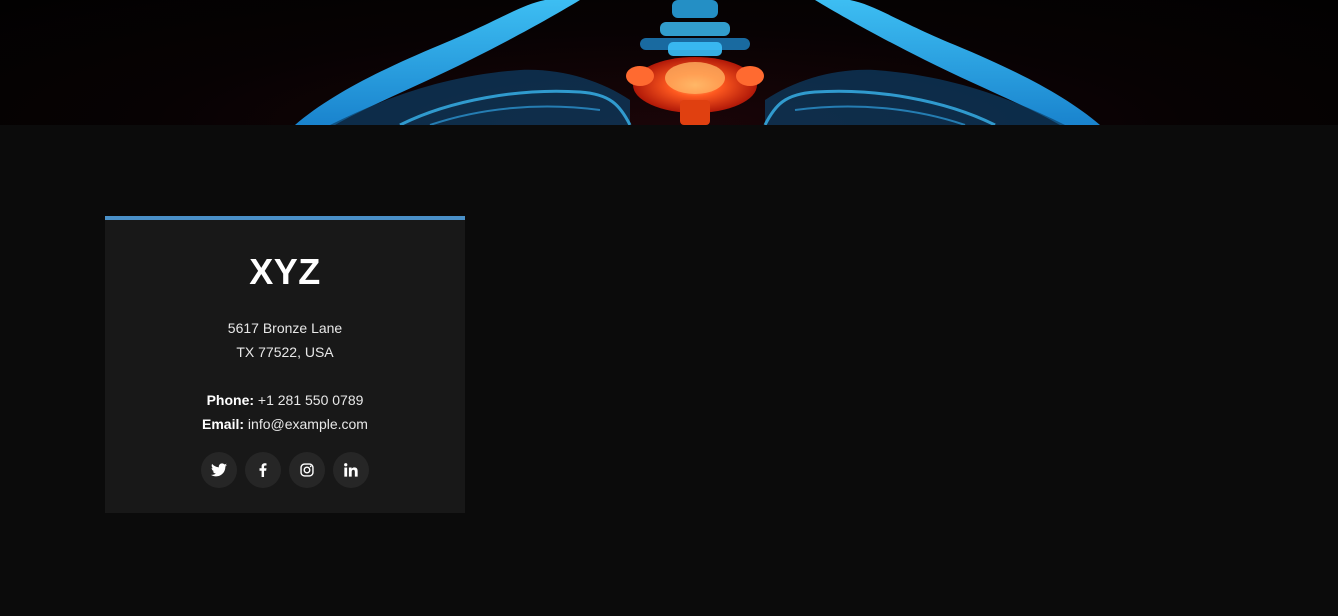 This screenshot has height=616, width=1338. Describe the element at coordinates (697, 62) in the screenshot. I see `spine-xray-image` at that location.